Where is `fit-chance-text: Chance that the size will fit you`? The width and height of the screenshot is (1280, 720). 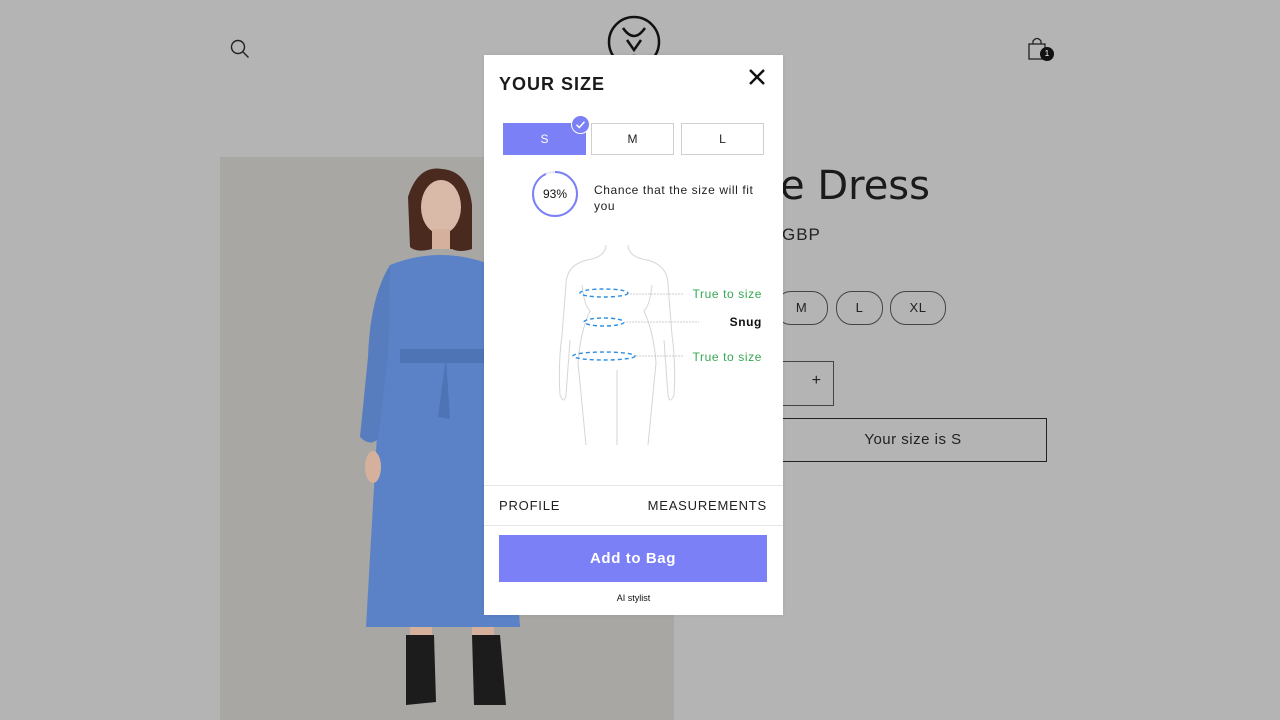 fit-chance-text: Chance that the size will fit you is located at coordinates (674, 198).